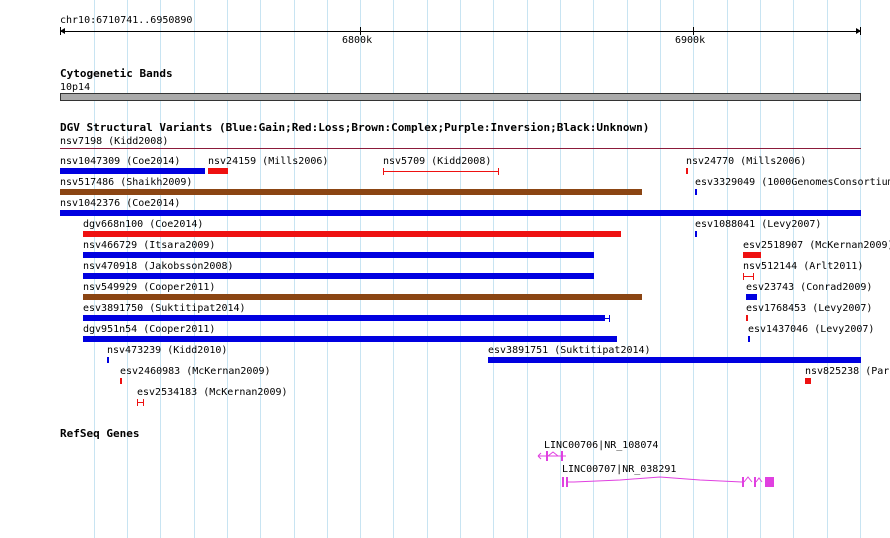 This screenshot has height=538, width=890. I want to click on feature-label: esv1768453 (Levy2007), so click(809, 308).